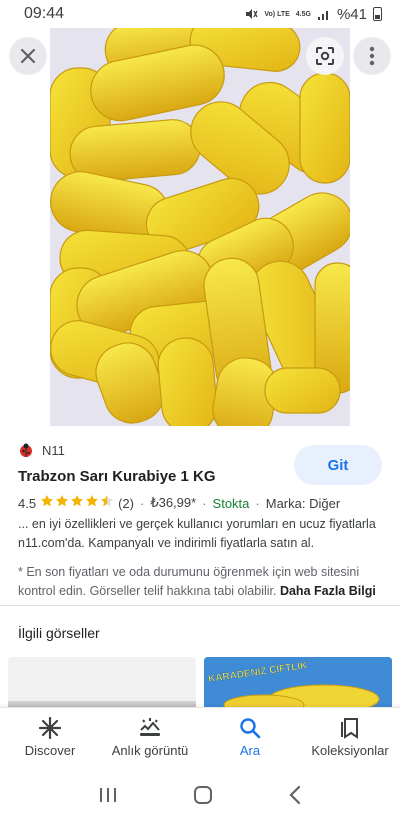 This screenshot has height=822, width=400. What do you see at coordinates (313, 14) in the screenshot?
I see `status-icons: Vo) LTE 4.5G %41` at bounding box center [313, 14].